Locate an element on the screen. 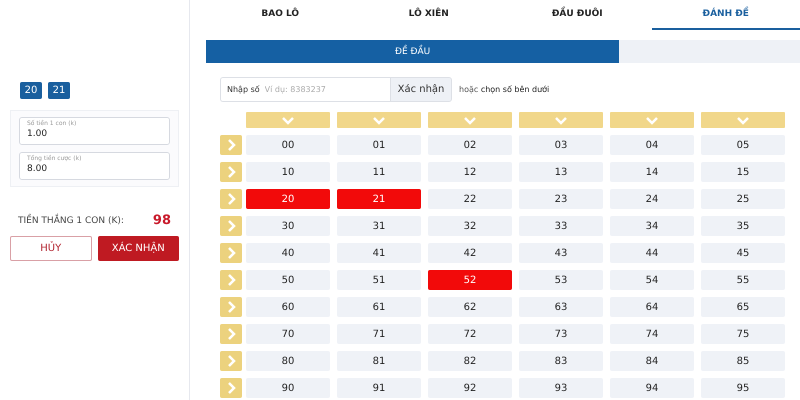 This screenshot has width=800, height=400. number-cell: 92 is located at coordinates (470, 388).